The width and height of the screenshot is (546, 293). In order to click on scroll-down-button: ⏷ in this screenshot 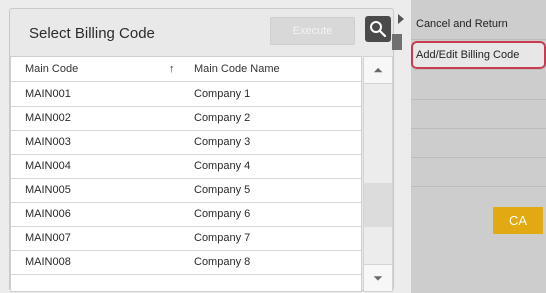, I will do `click(378, 277)`.